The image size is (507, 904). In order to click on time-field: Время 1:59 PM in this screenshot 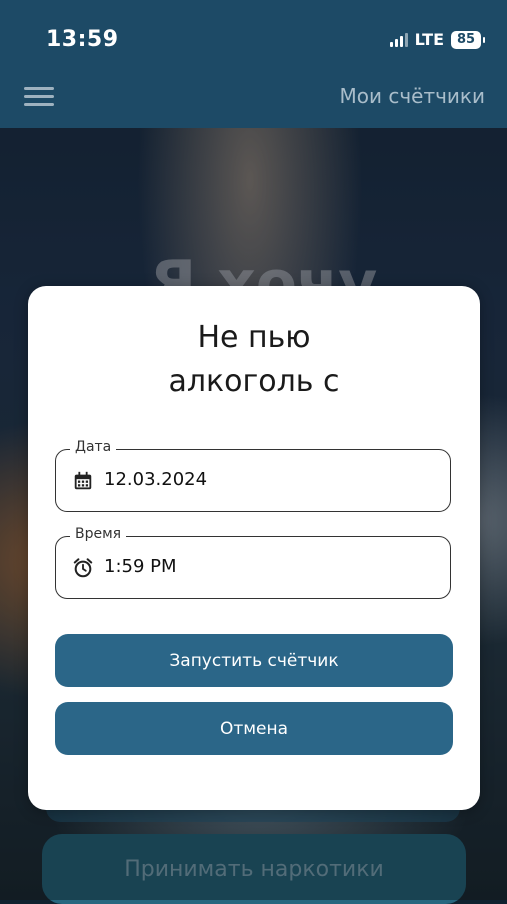, I will do `click(253, 562)`.